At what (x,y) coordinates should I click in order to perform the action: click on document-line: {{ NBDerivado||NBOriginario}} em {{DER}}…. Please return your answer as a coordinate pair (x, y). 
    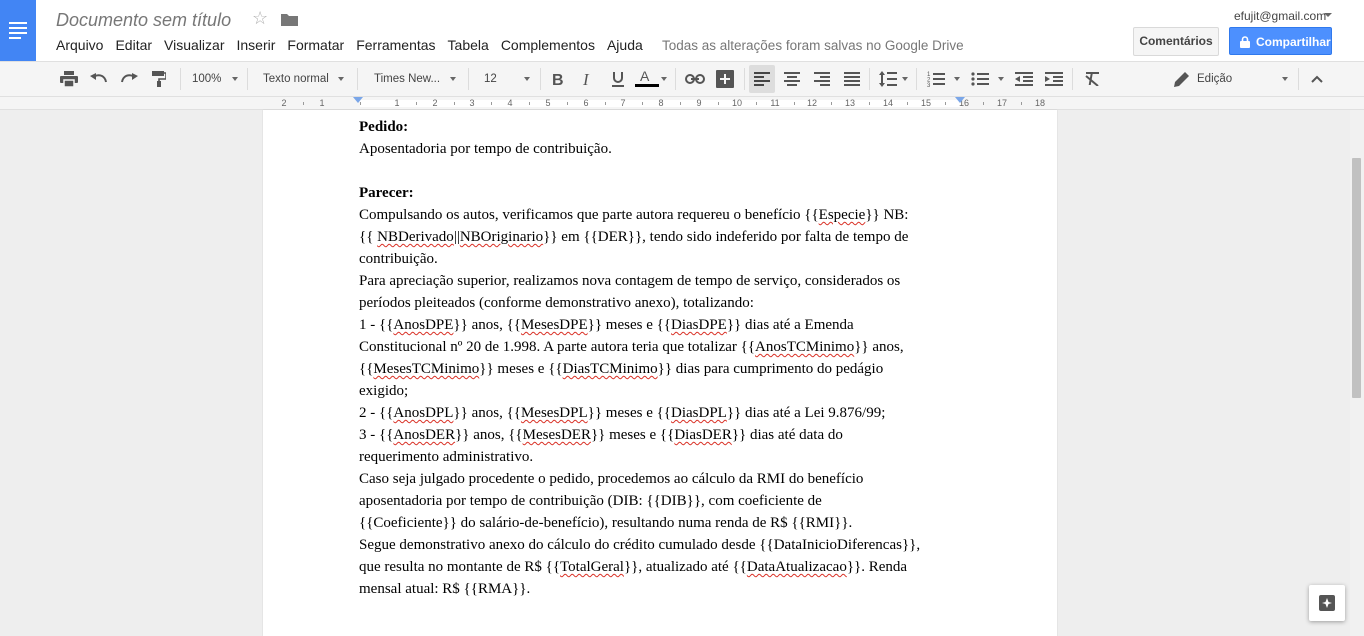
    Looking at the image, I should click on (661, 237).